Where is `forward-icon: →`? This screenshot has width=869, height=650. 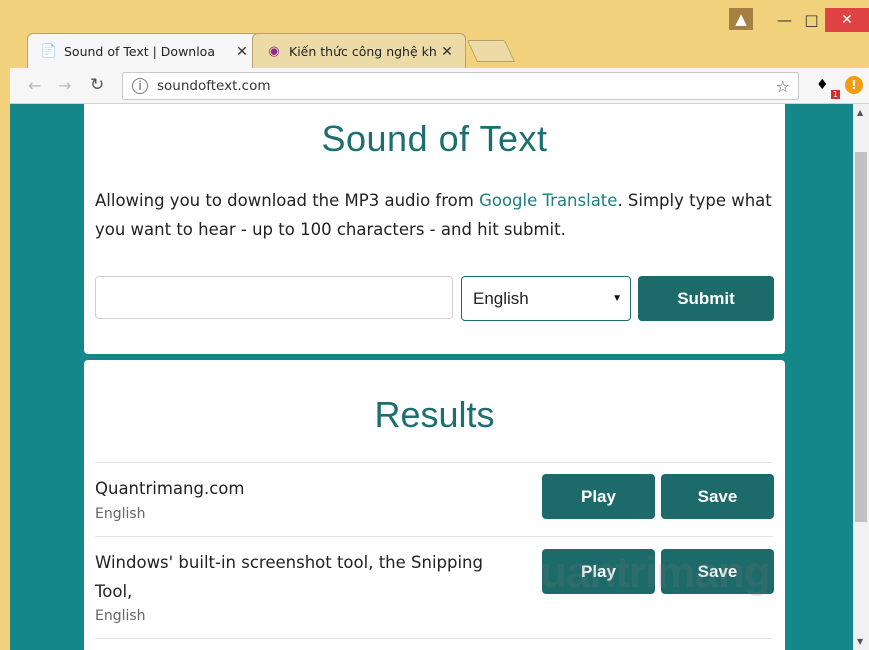 forward-icon: → is located at coordinates (64, 85).